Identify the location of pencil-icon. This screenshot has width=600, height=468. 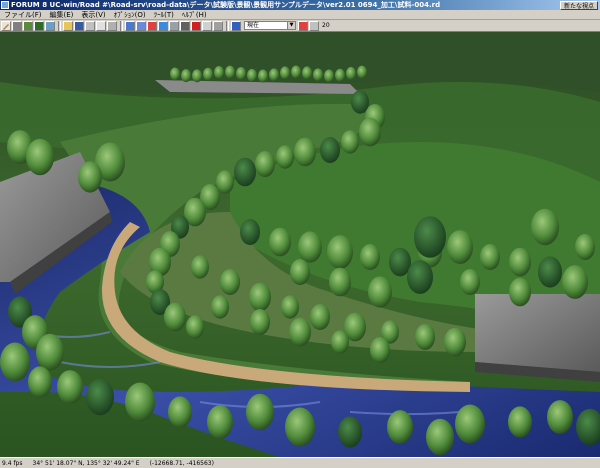
(6, 25).